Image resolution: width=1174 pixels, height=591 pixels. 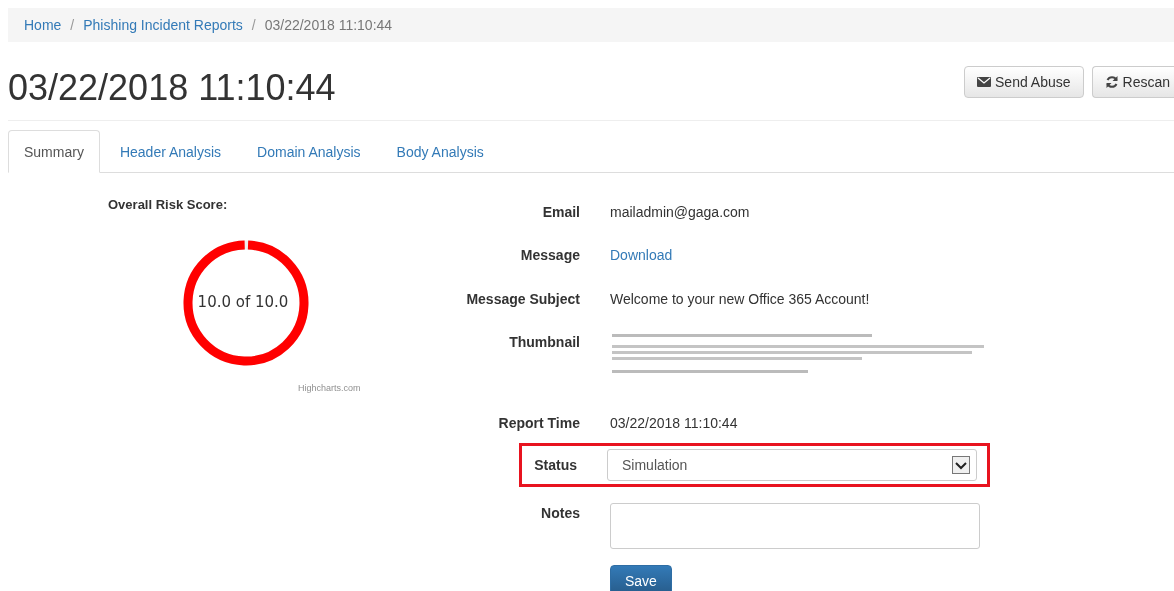 What do you see at coordinates (243, 302) in the screenshot?
I see `score-label: 10.0 of 10.0` at bounding box center [243, 302].